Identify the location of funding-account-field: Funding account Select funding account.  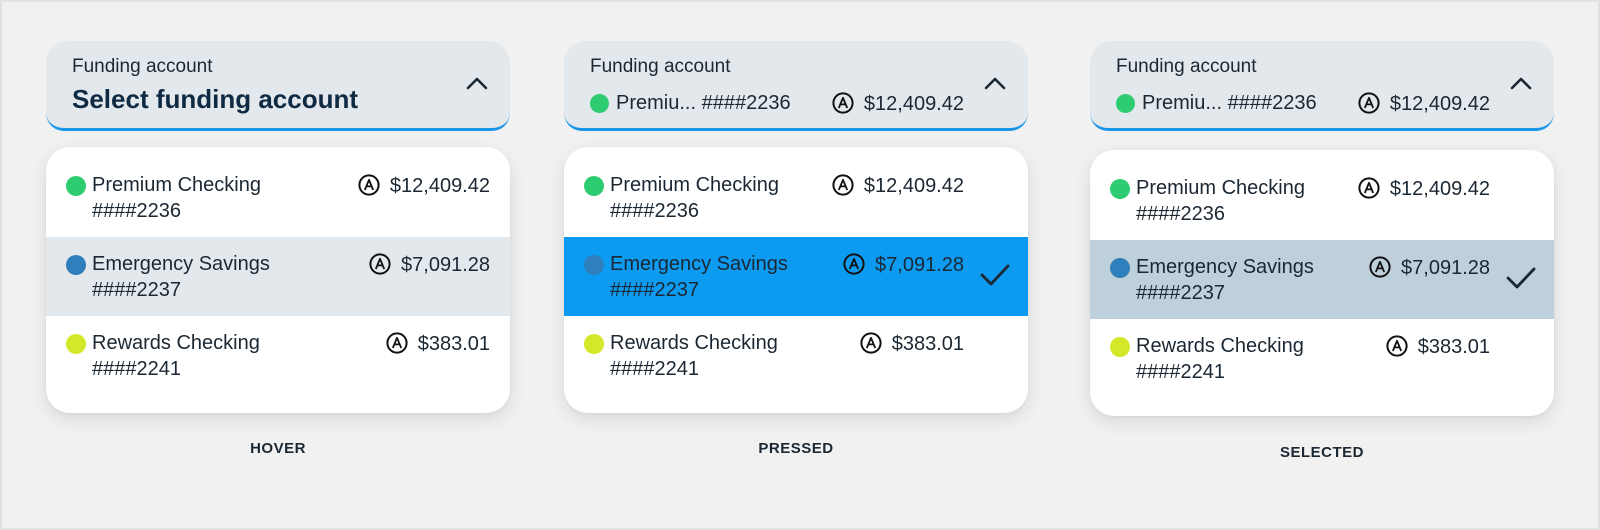
(278, 86).